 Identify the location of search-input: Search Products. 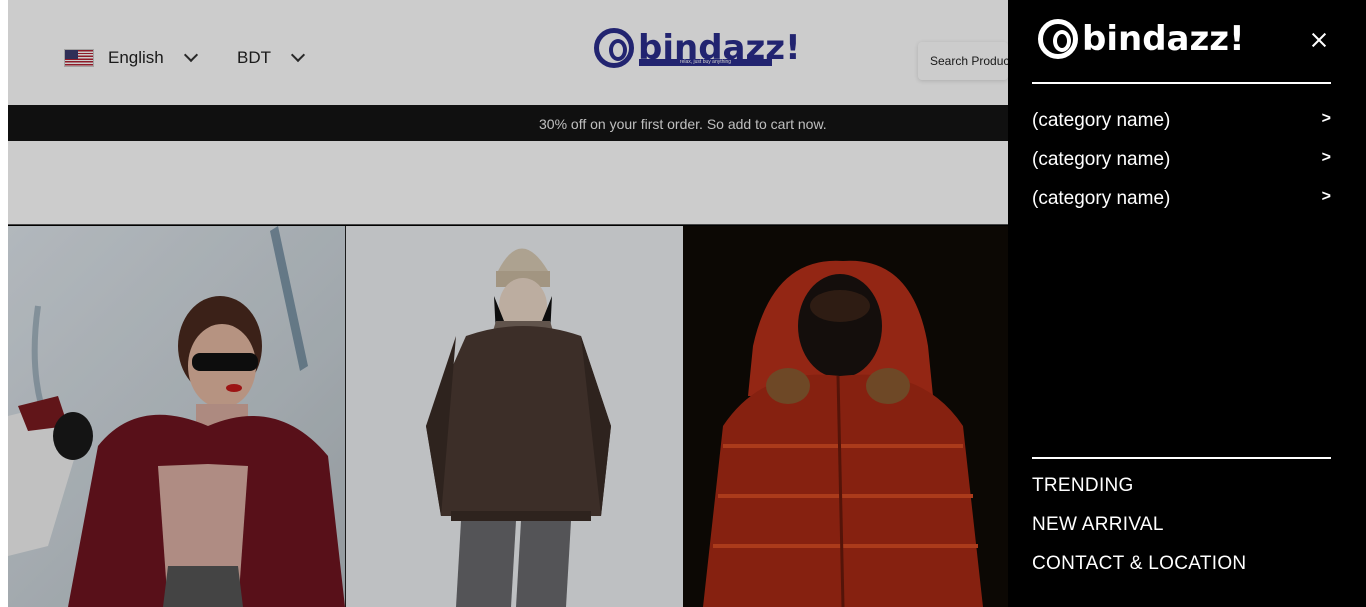
(963, 61).